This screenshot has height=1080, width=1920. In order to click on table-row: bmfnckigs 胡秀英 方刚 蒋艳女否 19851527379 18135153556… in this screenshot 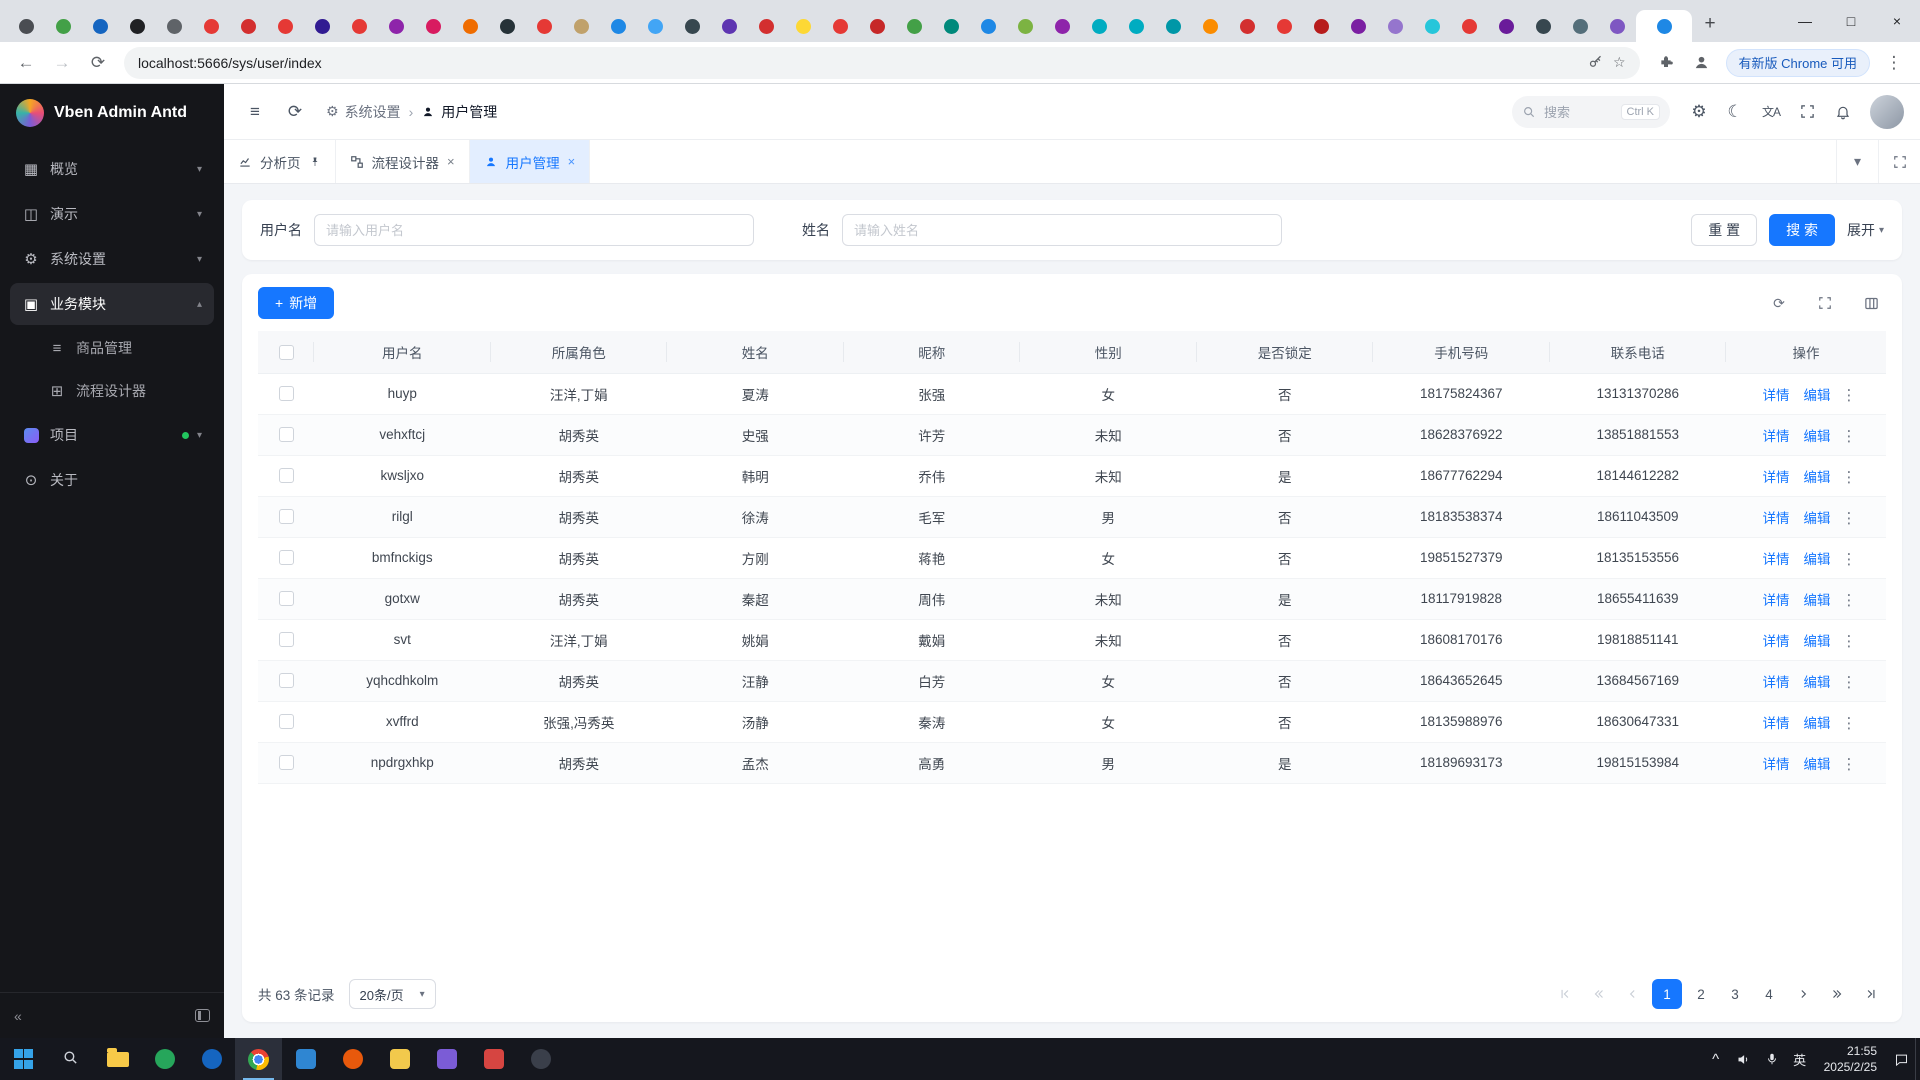, I will do `click(1072, 558)`.